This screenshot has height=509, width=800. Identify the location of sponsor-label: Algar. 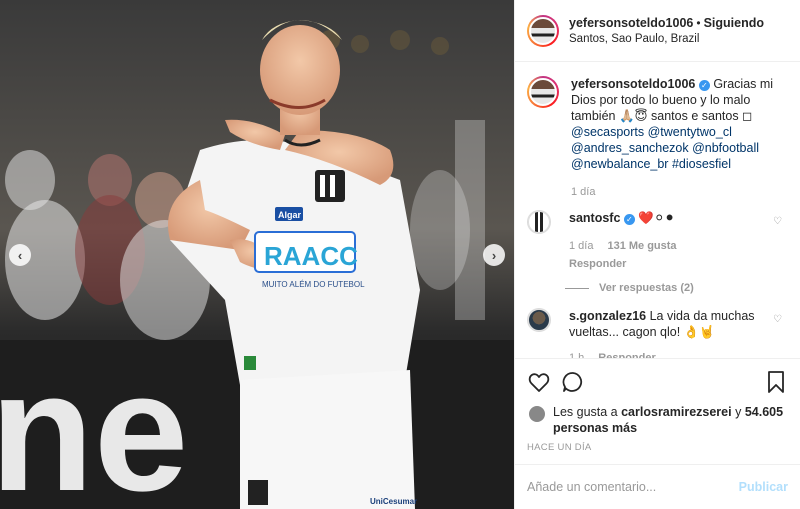
(290, 215).